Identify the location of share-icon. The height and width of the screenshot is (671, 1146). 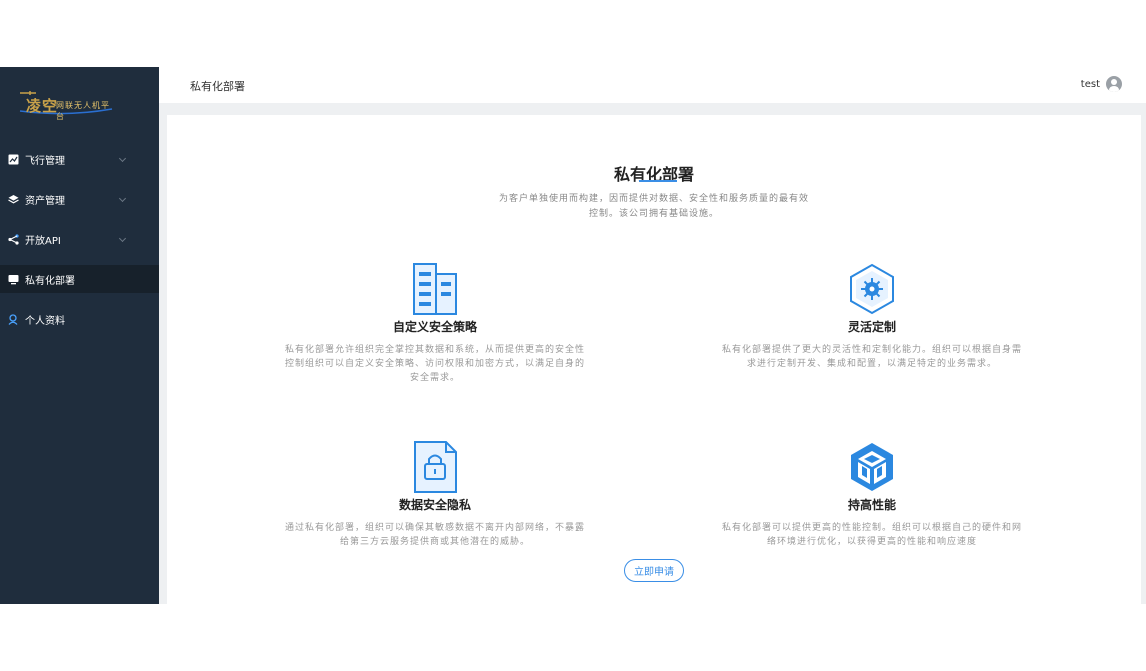
(13, 239).